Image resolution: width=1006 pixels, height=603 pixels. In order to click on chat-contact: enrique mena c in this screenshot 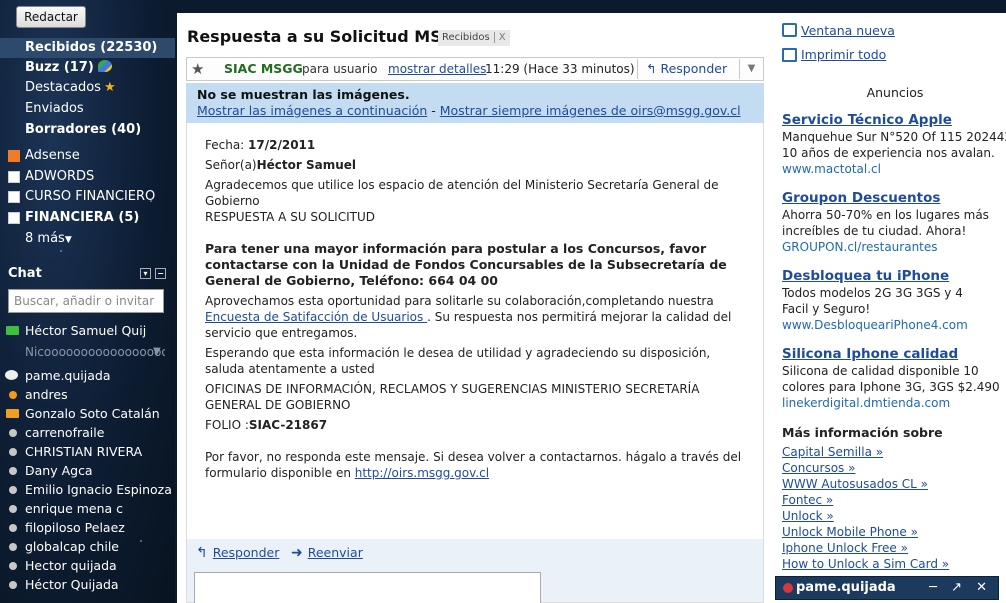, I will do `click(87, 508)`.